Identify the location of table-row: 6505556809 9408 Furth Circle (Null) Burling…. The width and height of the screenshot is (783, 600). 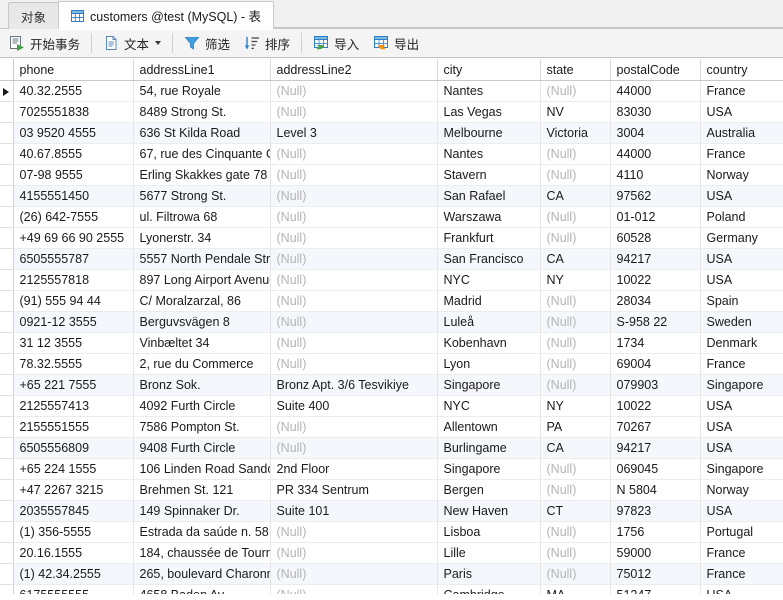
(391, 448).